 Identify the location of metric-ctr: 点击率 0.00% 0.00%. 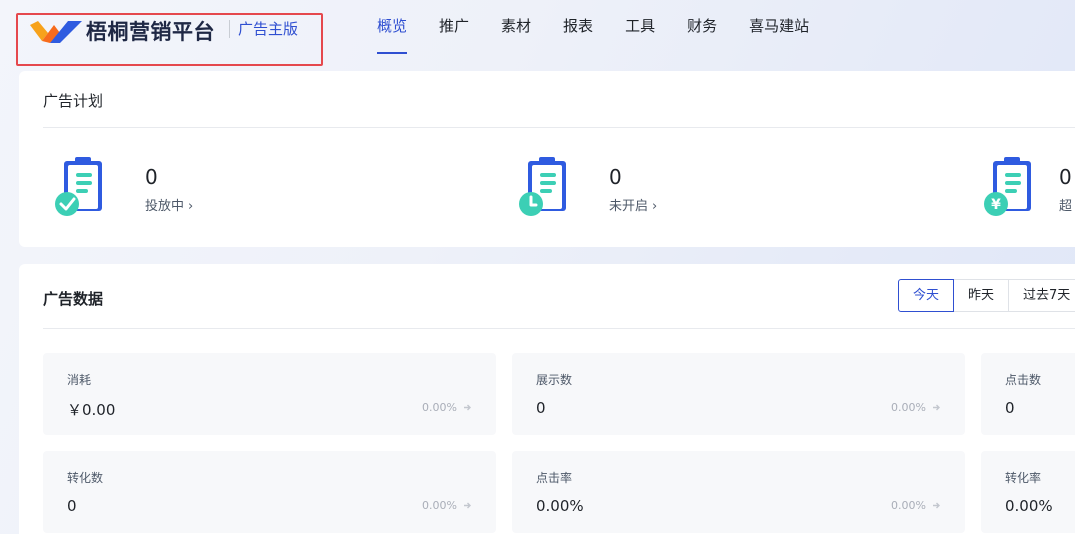
(738, 492).